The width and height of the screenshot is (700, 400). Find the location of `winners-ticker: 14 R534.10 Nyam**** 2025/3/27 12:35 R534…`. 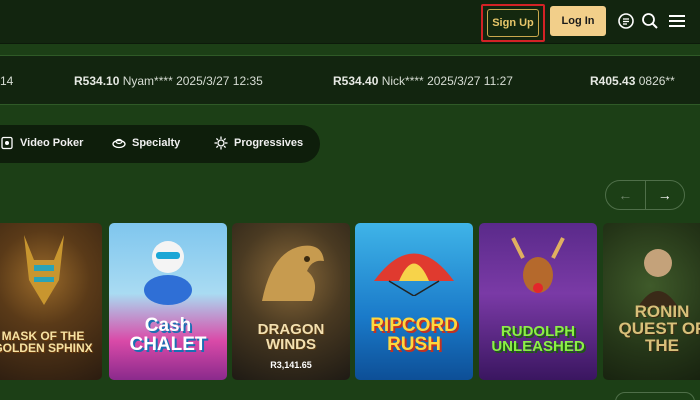

winners-ticker: 14 R534.10 Nyam**** 2025/3/27 12:35 R534… is located at coordinates (350, 80).